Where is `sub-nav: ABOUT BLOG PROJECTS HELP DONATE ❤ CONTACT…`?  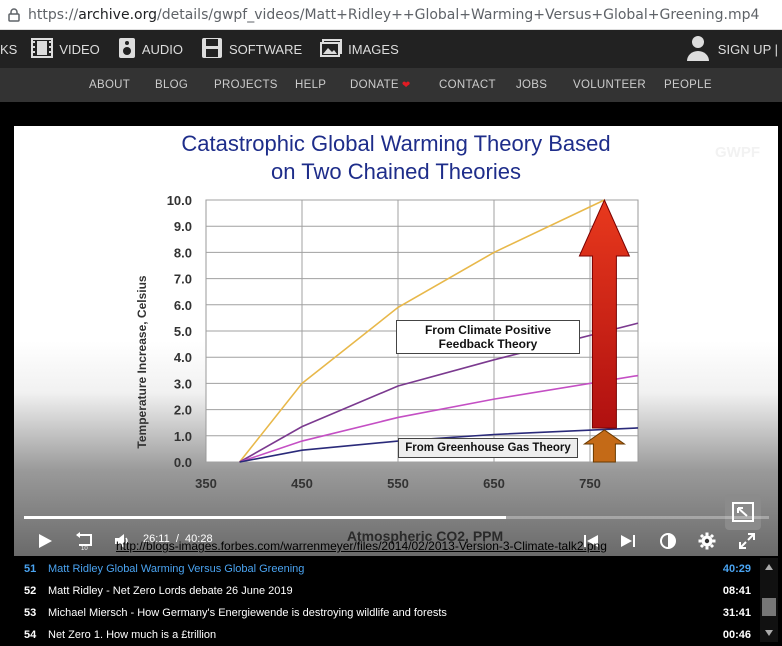
sub-nav: ABOUT BLOG PROJECTS HELP DONATE ❤ CONTACT… is located at coordinates (391, 85).